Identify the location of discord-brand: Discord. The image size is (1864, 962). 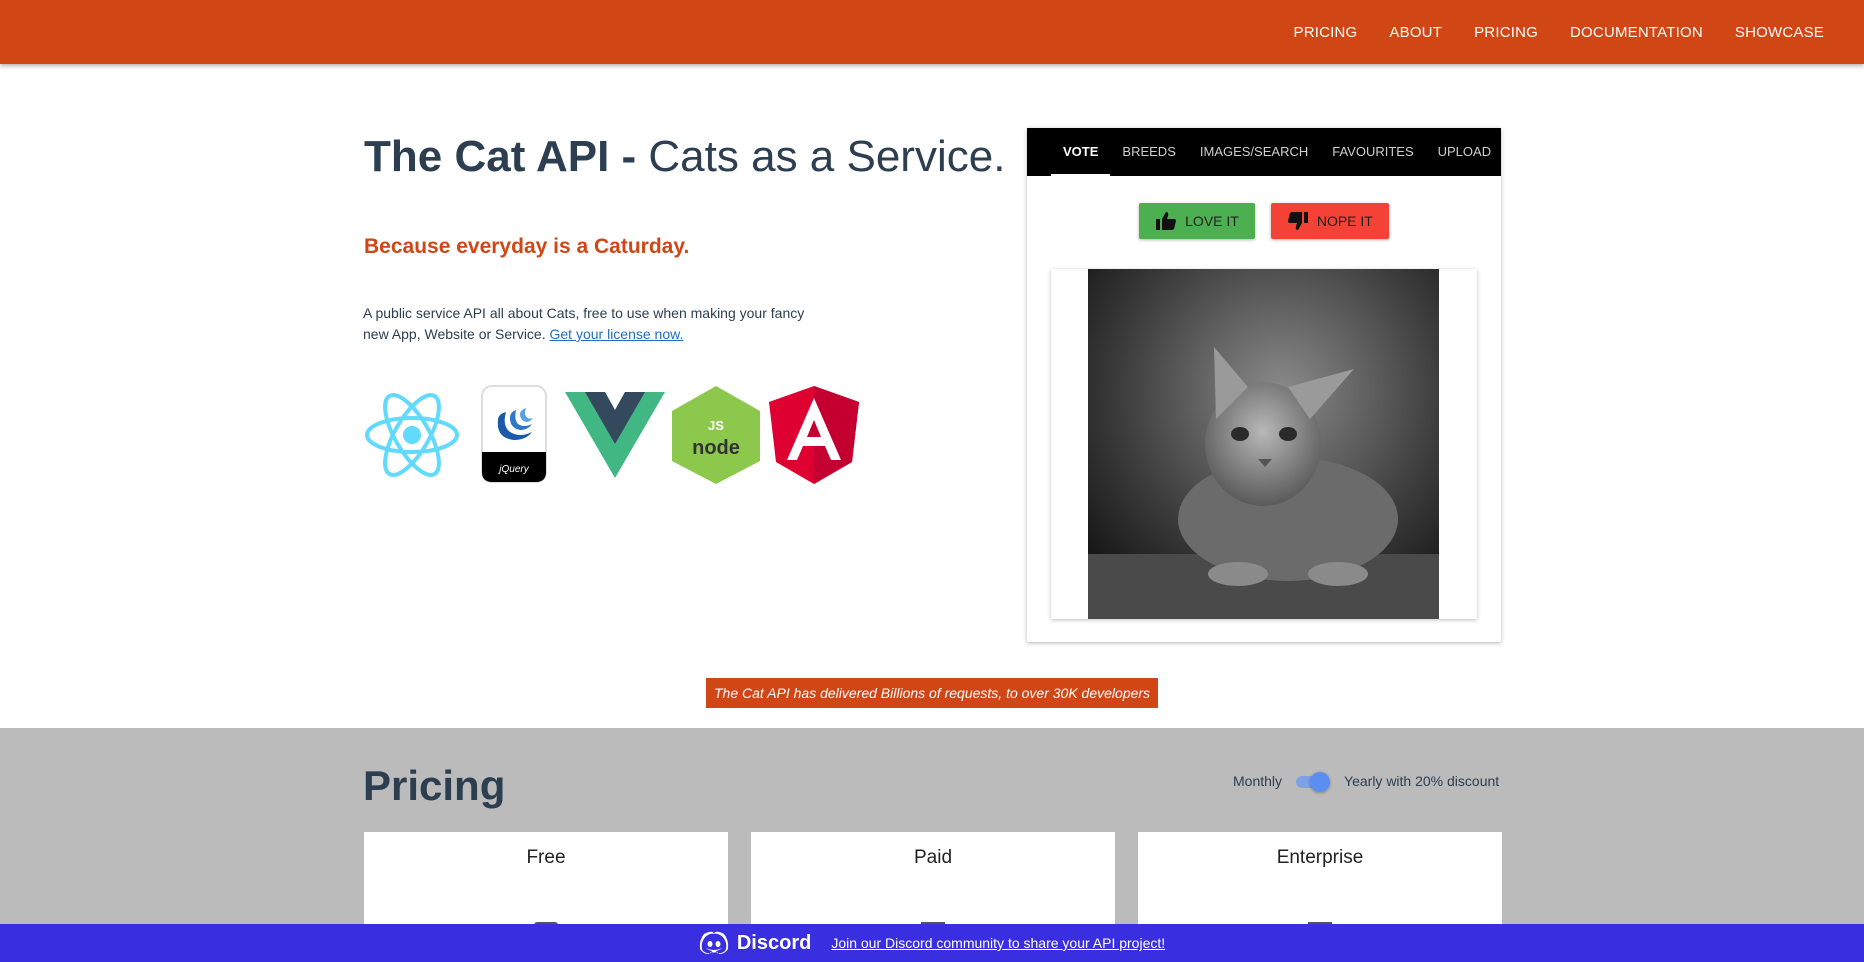
(755, 943).